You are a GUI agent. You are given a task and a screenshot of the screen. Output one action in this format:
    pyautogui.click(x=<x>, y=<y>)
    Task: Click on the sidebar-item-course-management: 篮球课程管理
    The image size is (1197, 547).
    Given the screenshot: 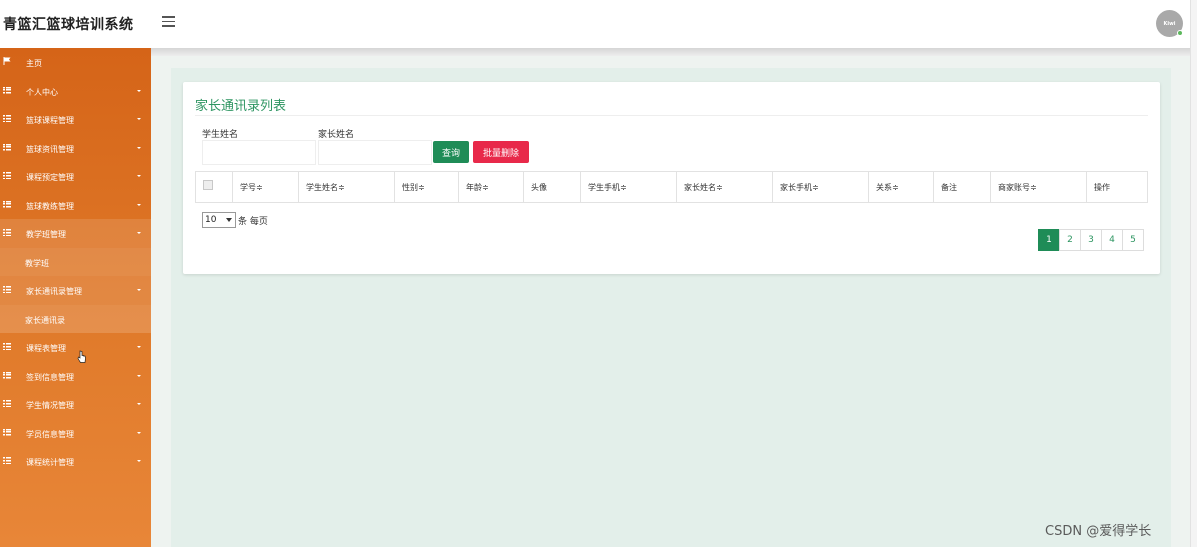 What is the action you would take?
    pyautogui.click(x=75, y=119)
    